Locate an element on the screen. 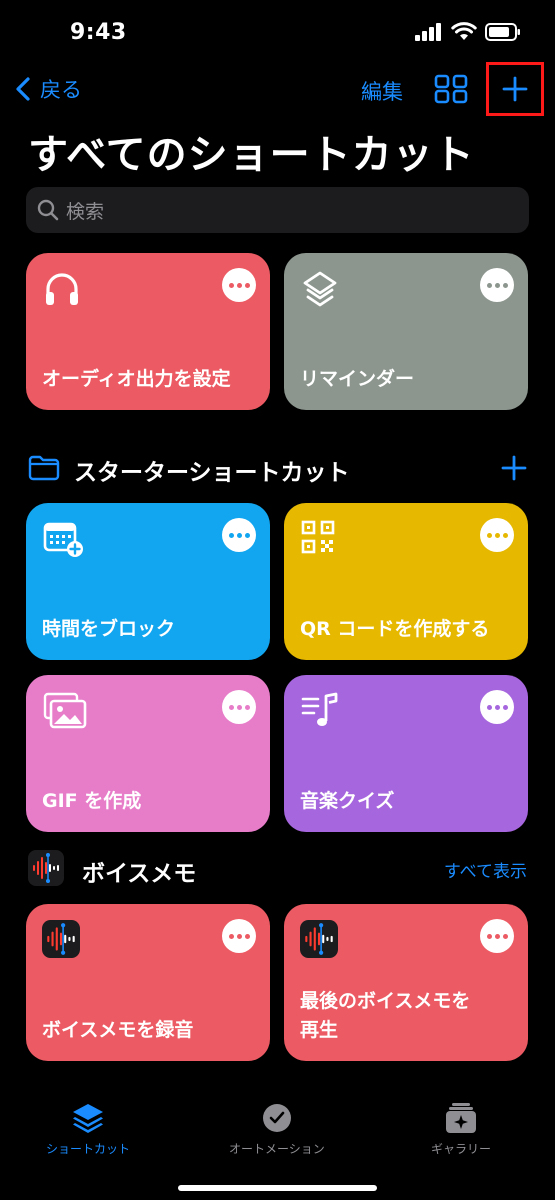 The height and width of the screenshot is (1200, 555). headphones-icon is located at coordinates (62, 291).